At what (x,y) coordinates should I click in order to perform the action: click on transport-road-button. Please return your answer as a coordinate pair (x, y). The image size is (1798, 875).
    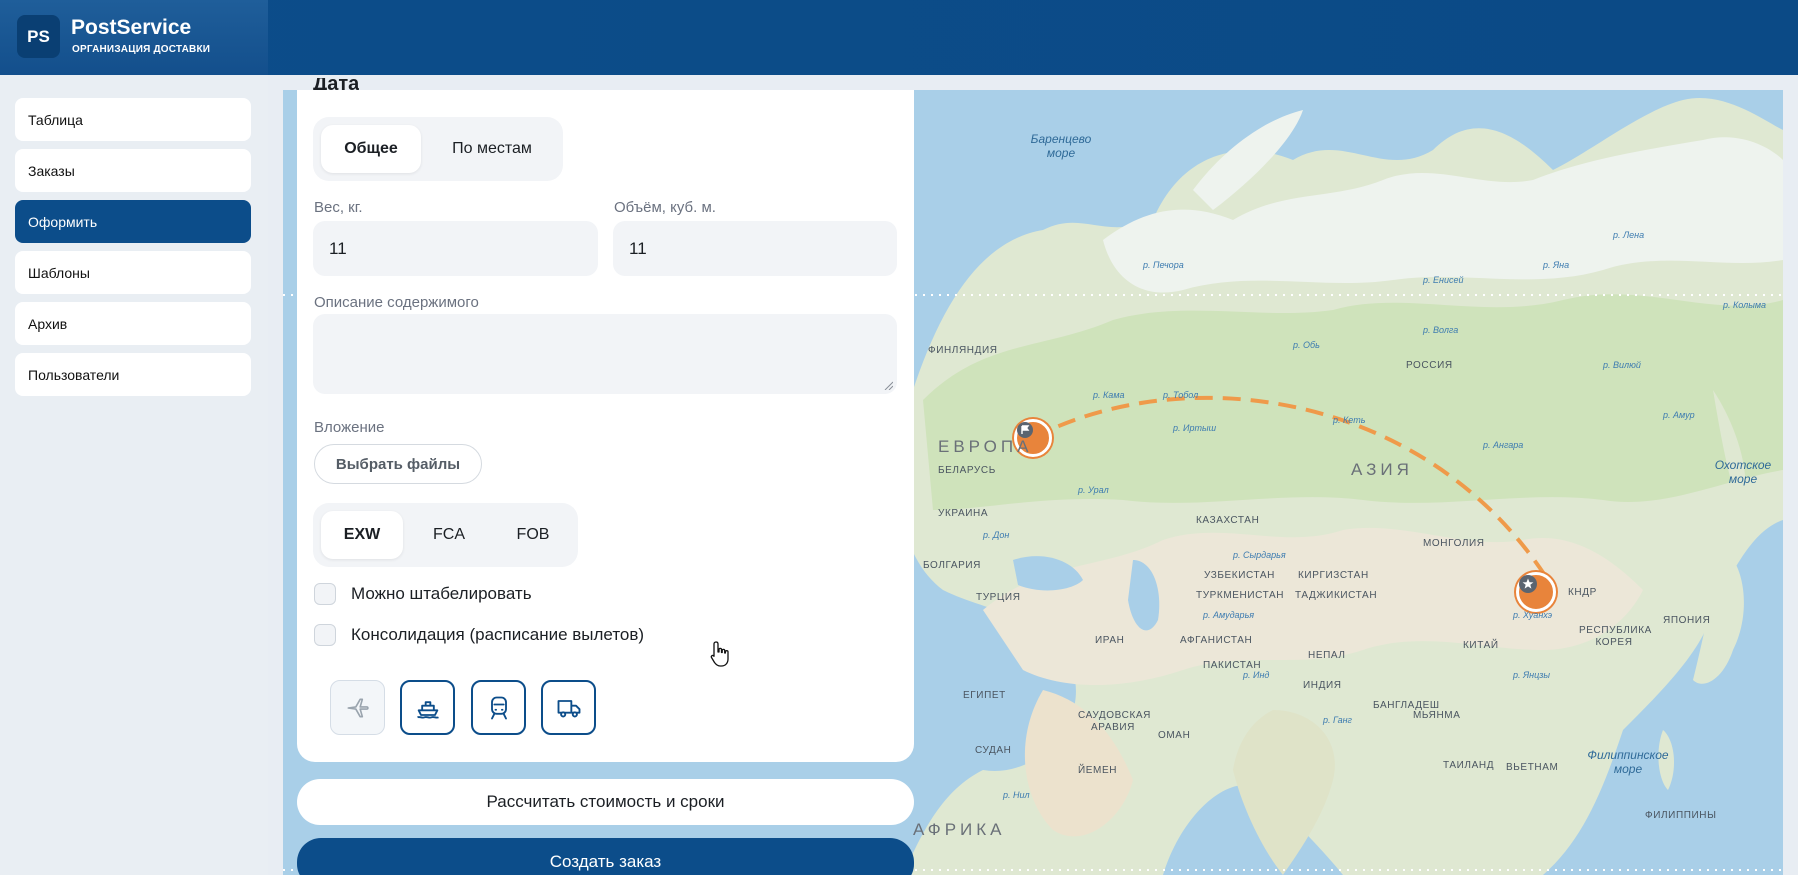
    Looking at the image, I should click on (568, 707).